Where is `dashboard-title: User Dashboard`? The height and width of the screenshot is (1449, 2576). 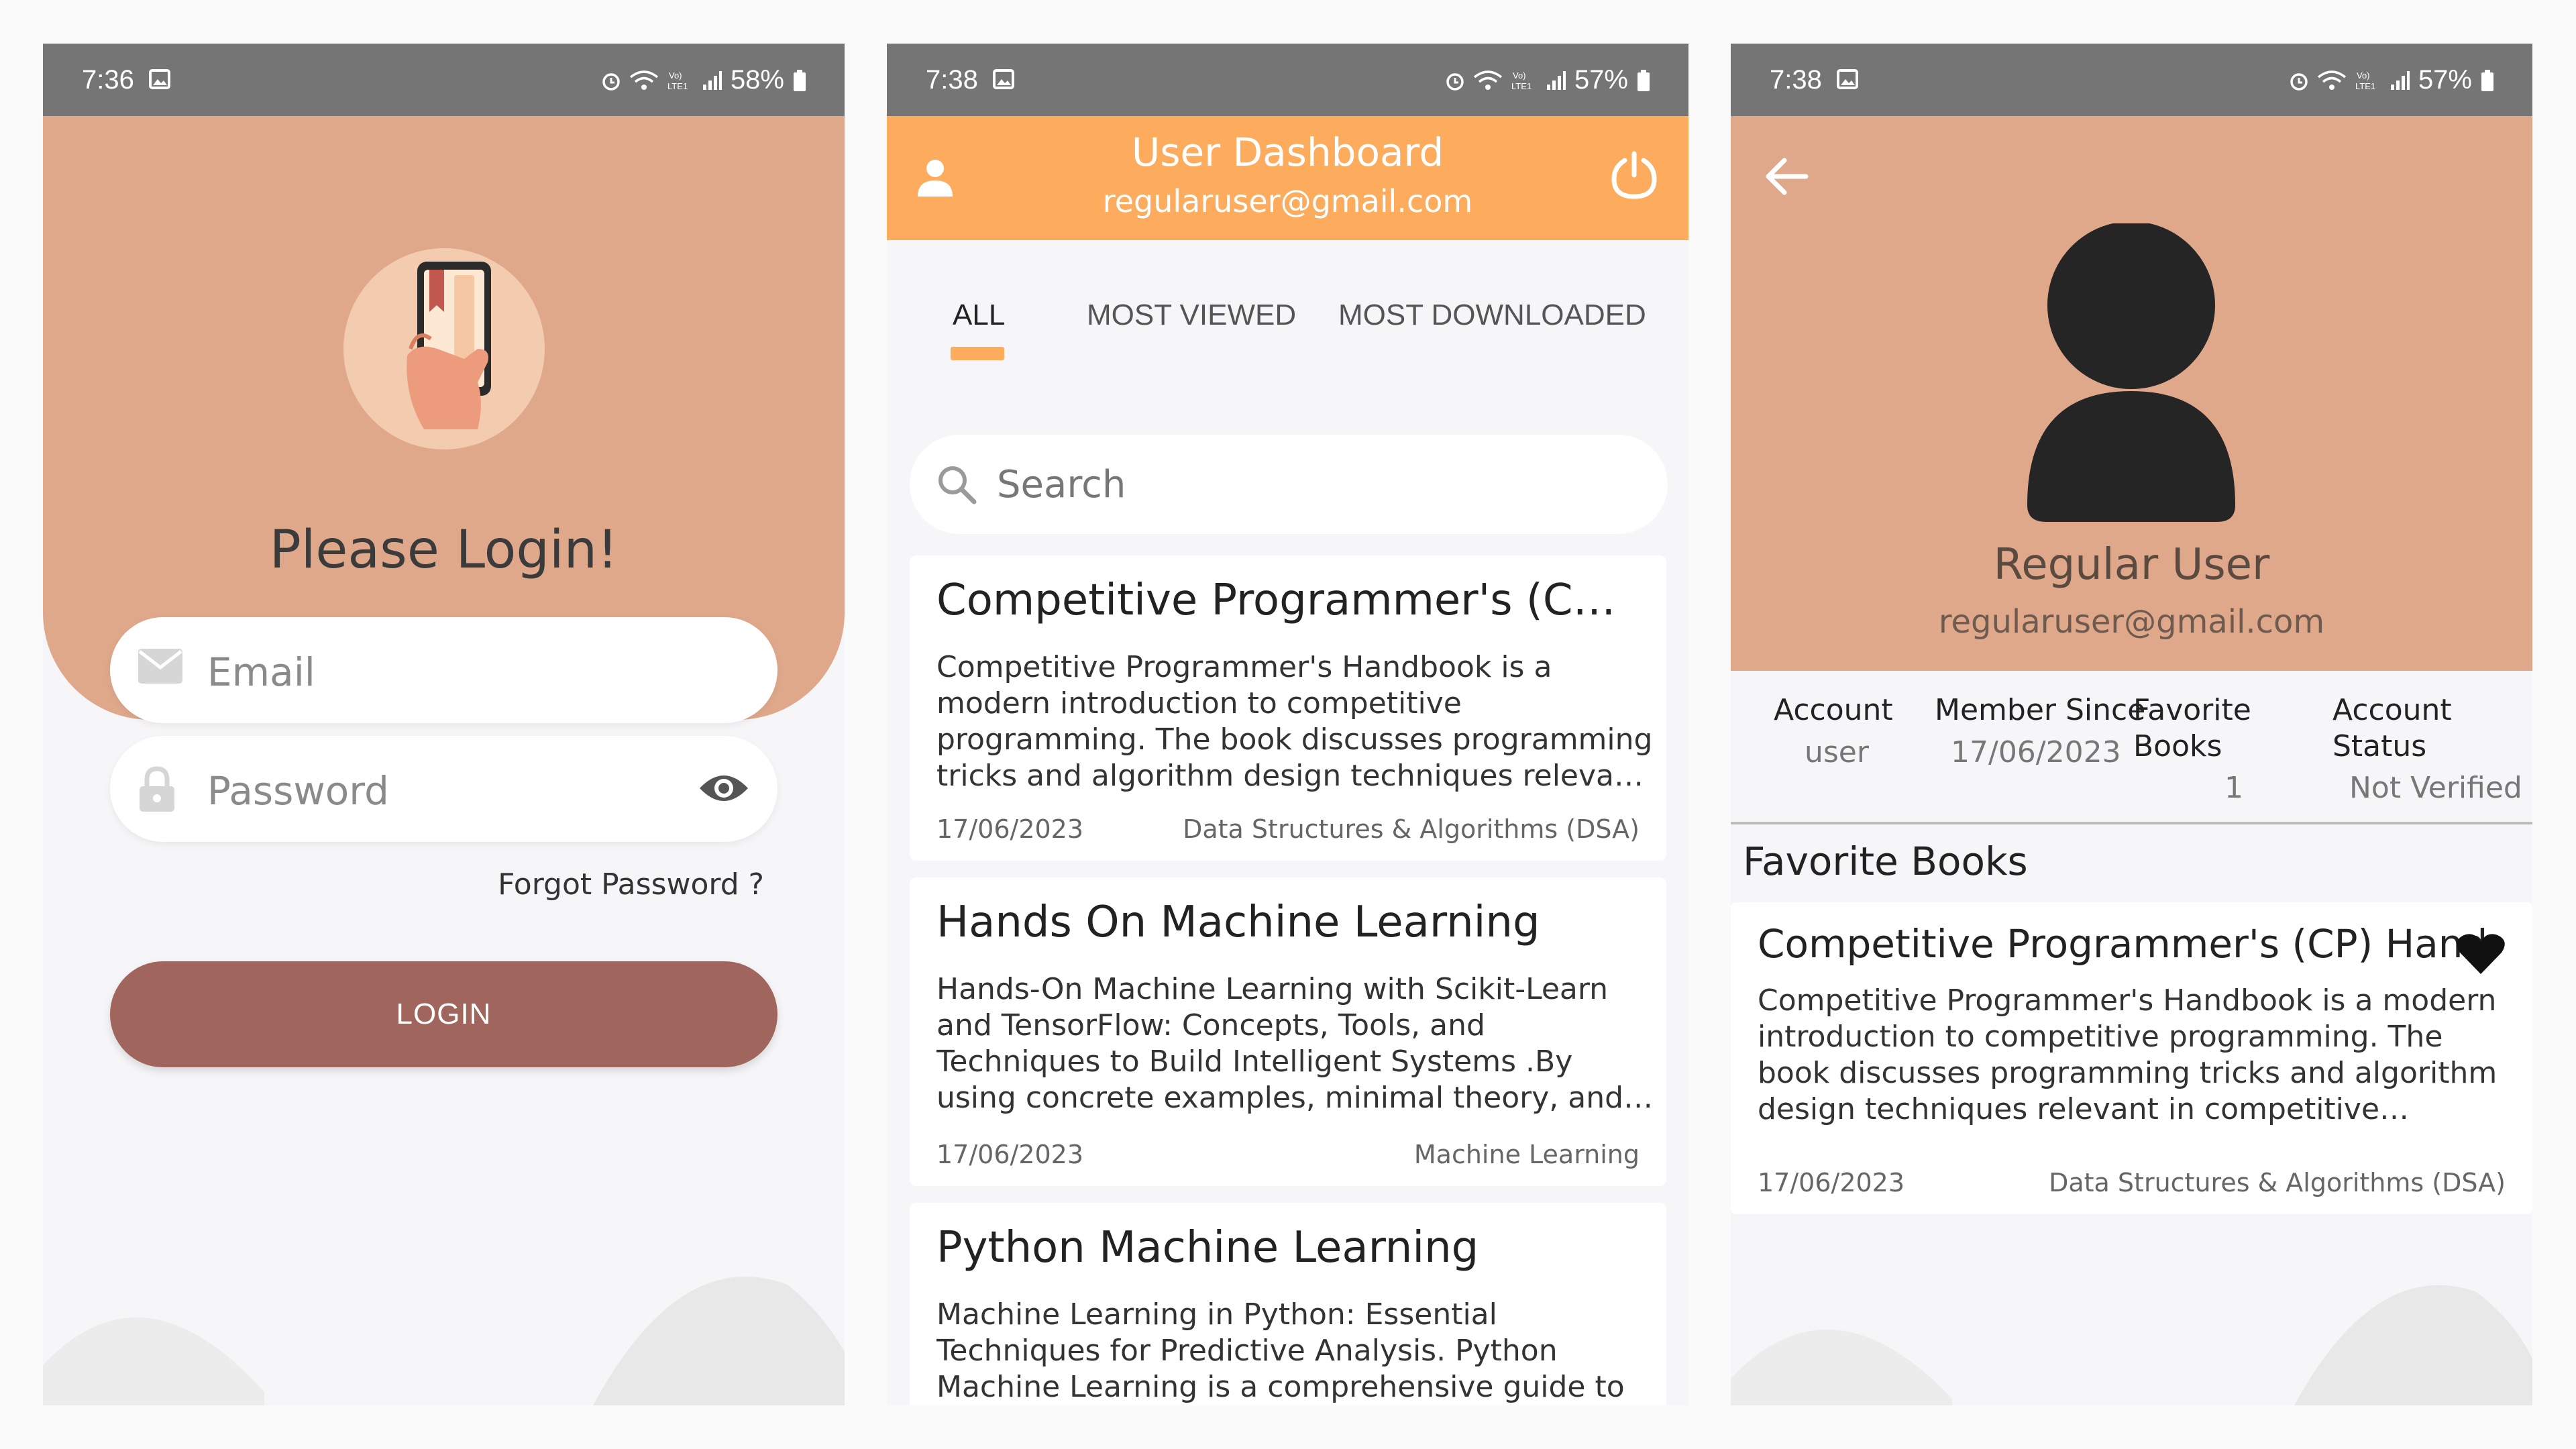
dashboard-title: User Dashboard is located at coordinates (1287, 152).